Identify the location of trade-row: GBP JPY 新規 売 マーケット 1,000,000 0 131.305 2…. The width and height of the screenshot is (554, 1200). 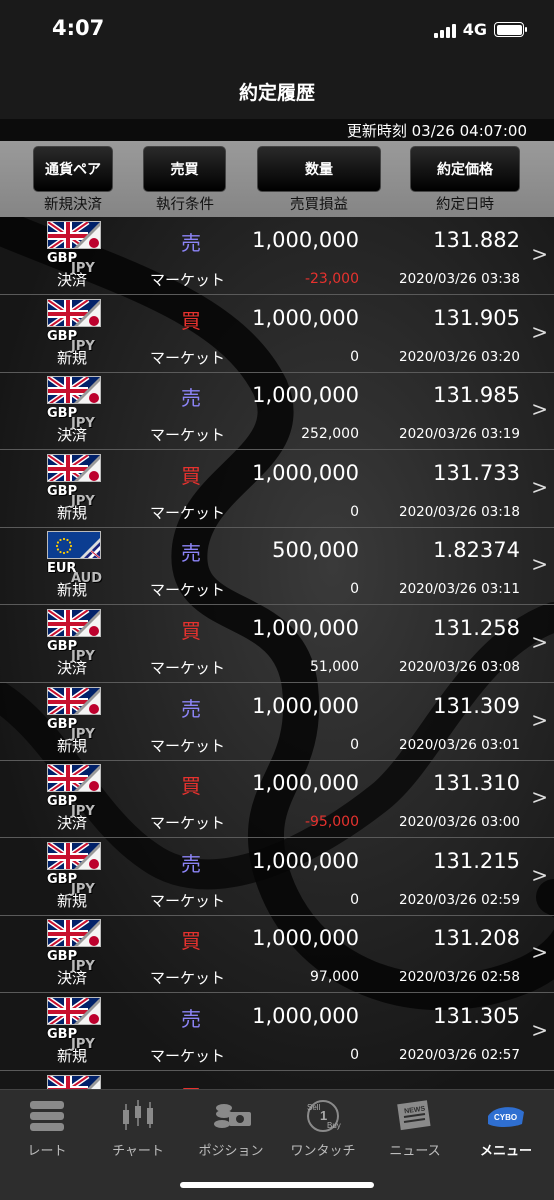
(277, 1032).